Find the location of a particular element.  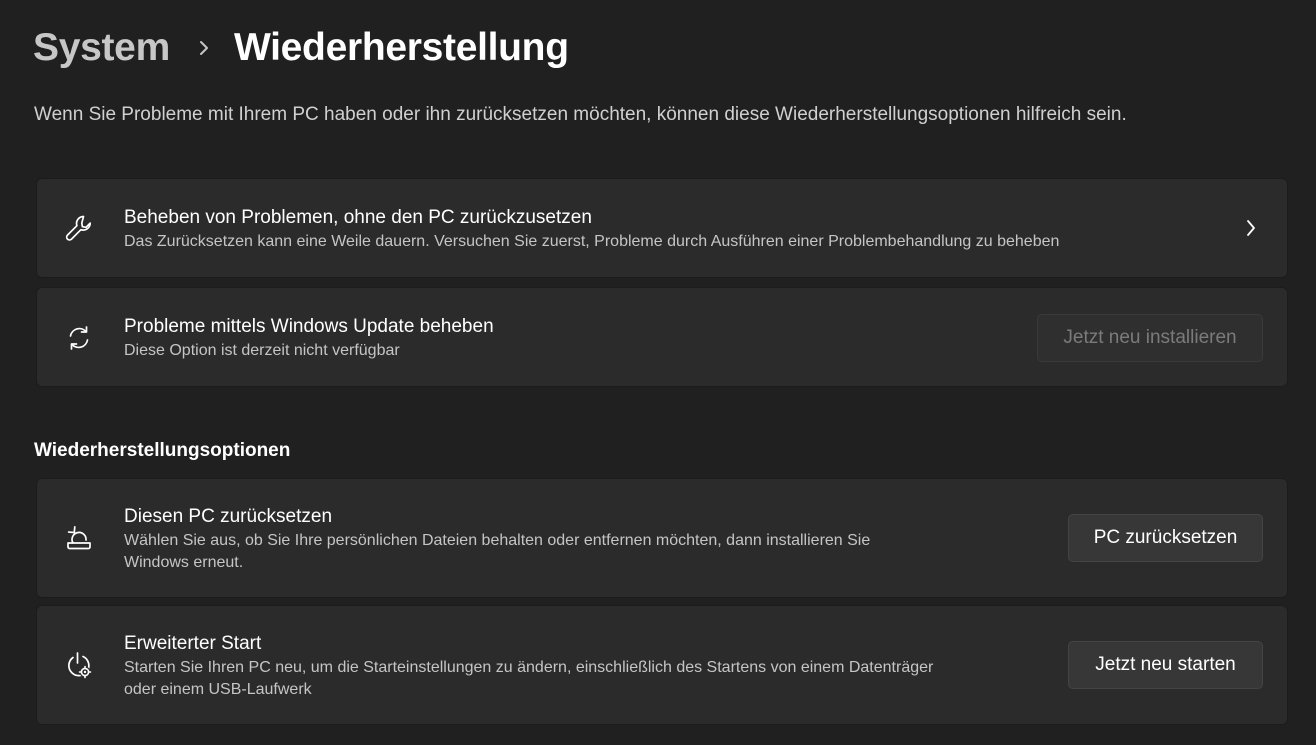

reset-pc-icon is located at coordinates (79, 537).